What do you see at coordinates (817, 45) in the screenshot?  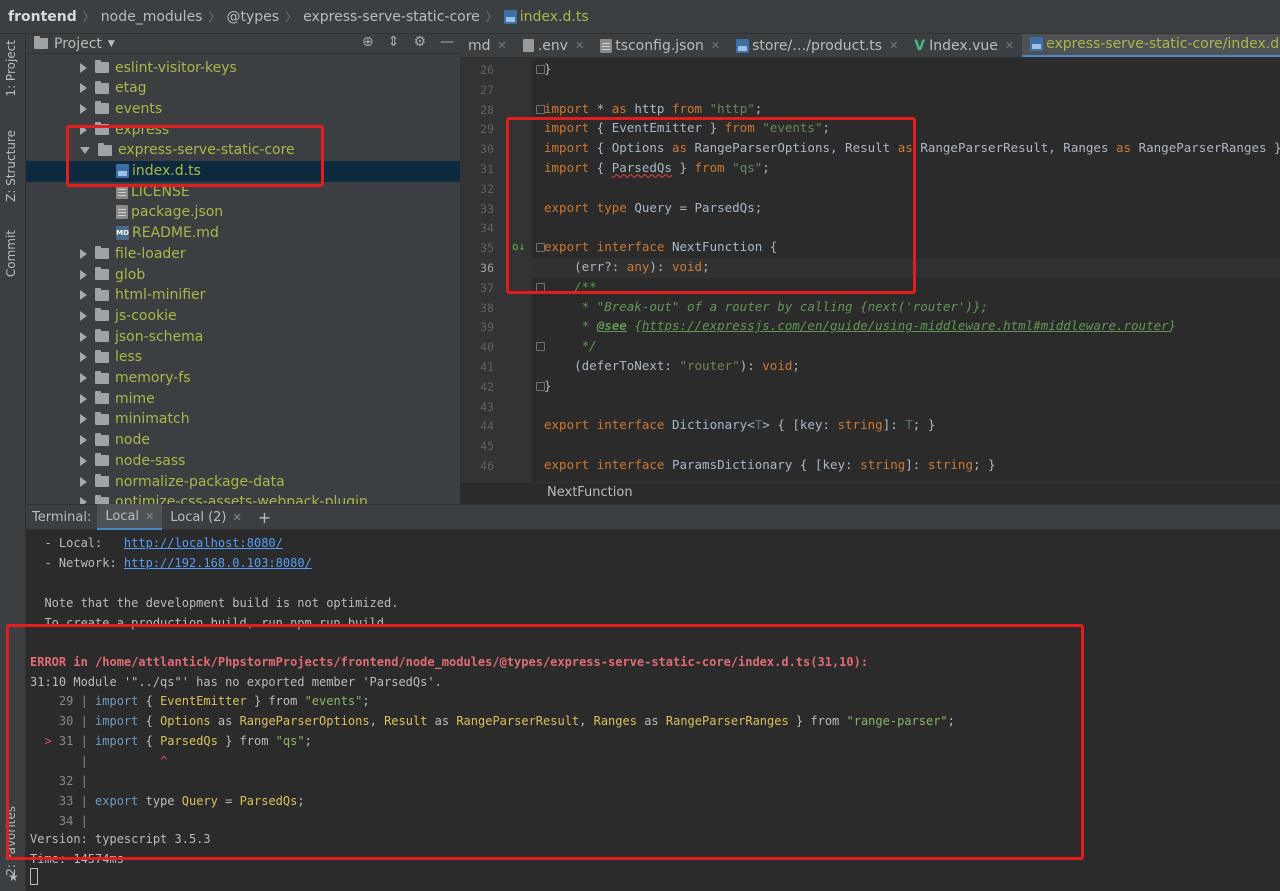 I see `editor-tab: store/…/product.ts ✕` at bounding box center [817, 45].